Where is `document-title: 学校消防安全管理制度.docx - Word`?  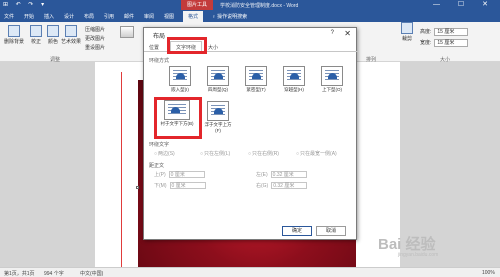 document-title: 学校消防安全管理制度.docx - Word is located at coordinates (259, 6).